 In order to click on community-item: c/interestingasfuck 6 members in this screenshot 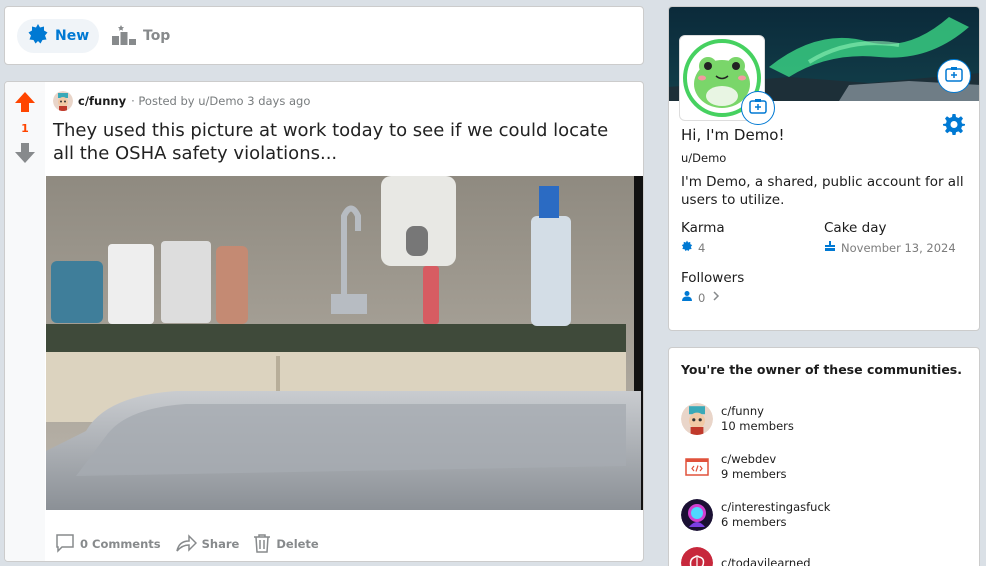, I will do `click(755, 515)`.